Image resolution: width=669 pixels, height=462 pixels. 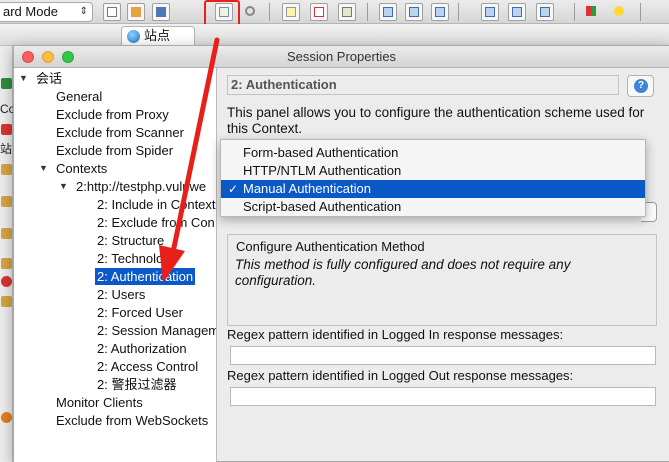 What do you see at coordinates (156, 330) in the screenshot?
I see `tree-item: 2: Session Managem` at bounding box center [156, 330].